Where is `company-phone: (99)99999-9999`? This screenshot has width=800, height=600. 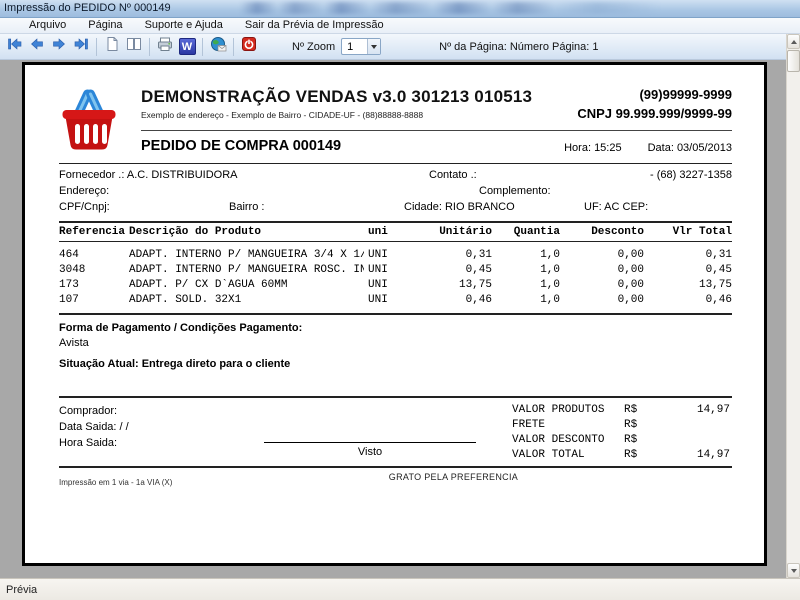 company-phone: (99)99999-9999 is located at coordinates (685, 94).